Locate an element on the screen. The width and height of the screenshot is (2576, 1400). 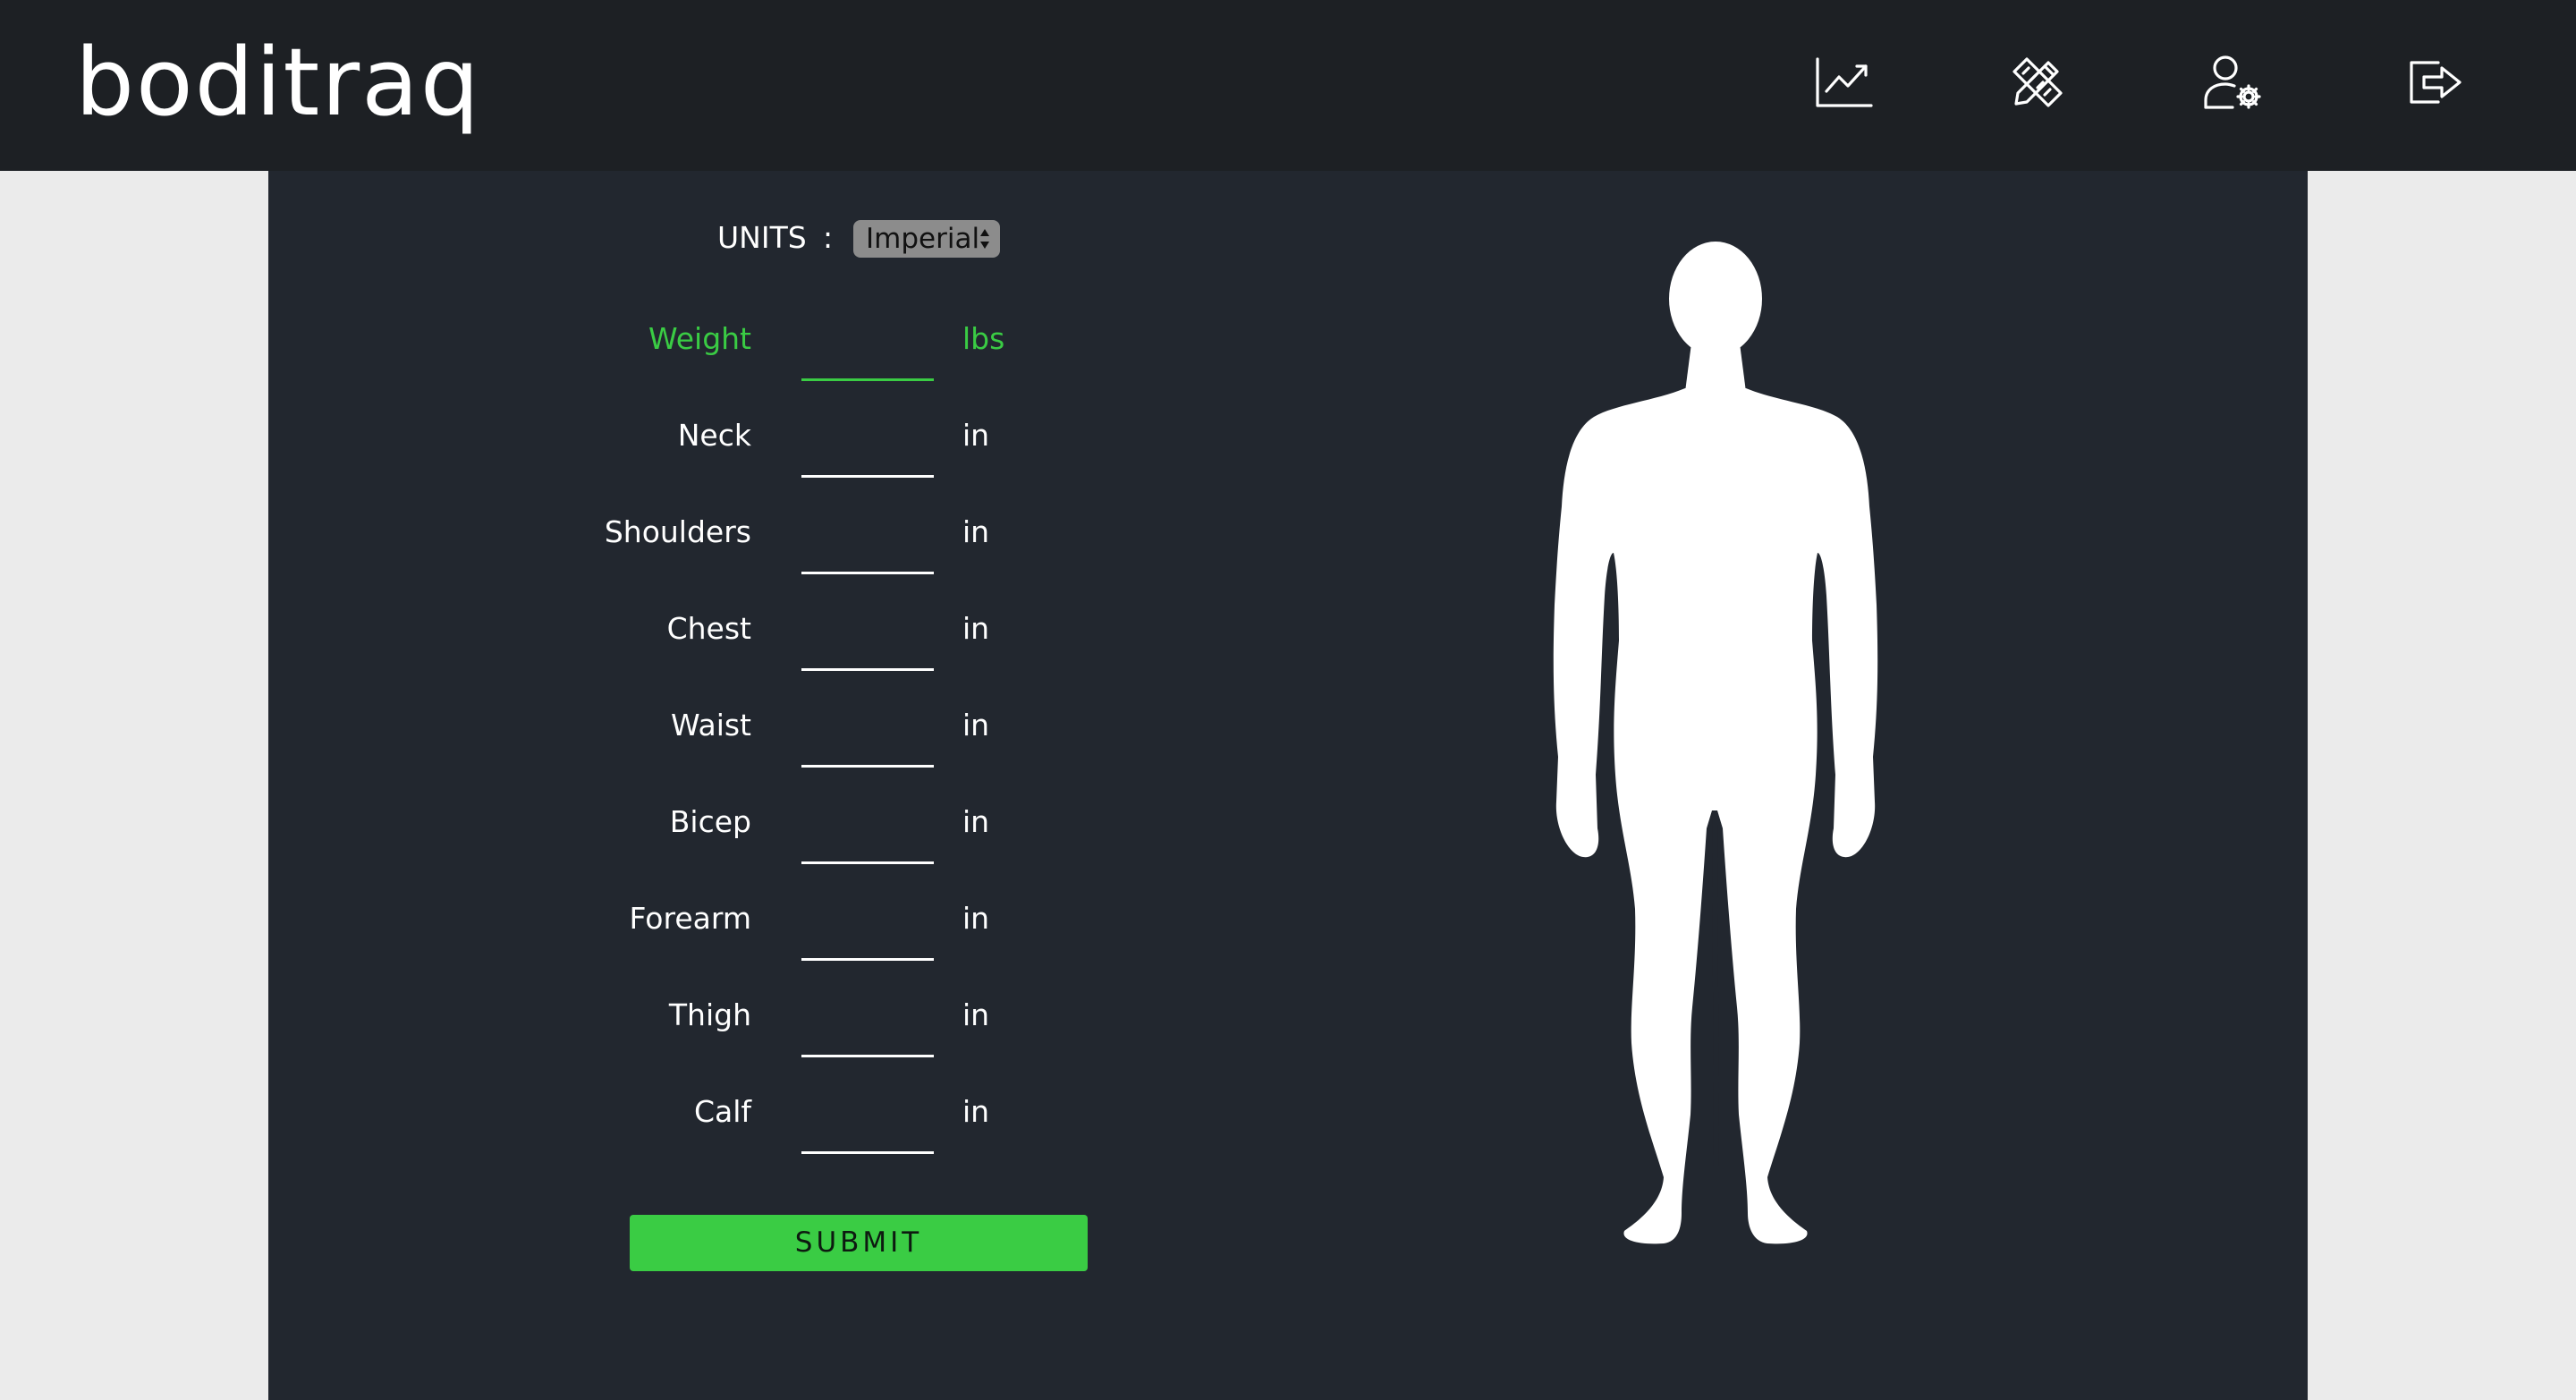
thigh-label: Thigh is located at coordinates (709, 1014).